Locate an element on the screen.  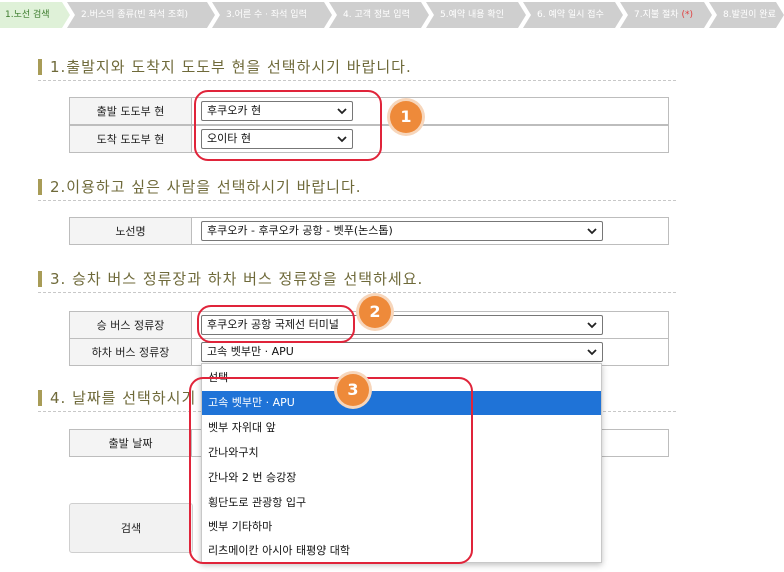
alighting-stop-row: 하차 버스 정류장 고속 벳부만 · APU is located at coordinates (369, 352).